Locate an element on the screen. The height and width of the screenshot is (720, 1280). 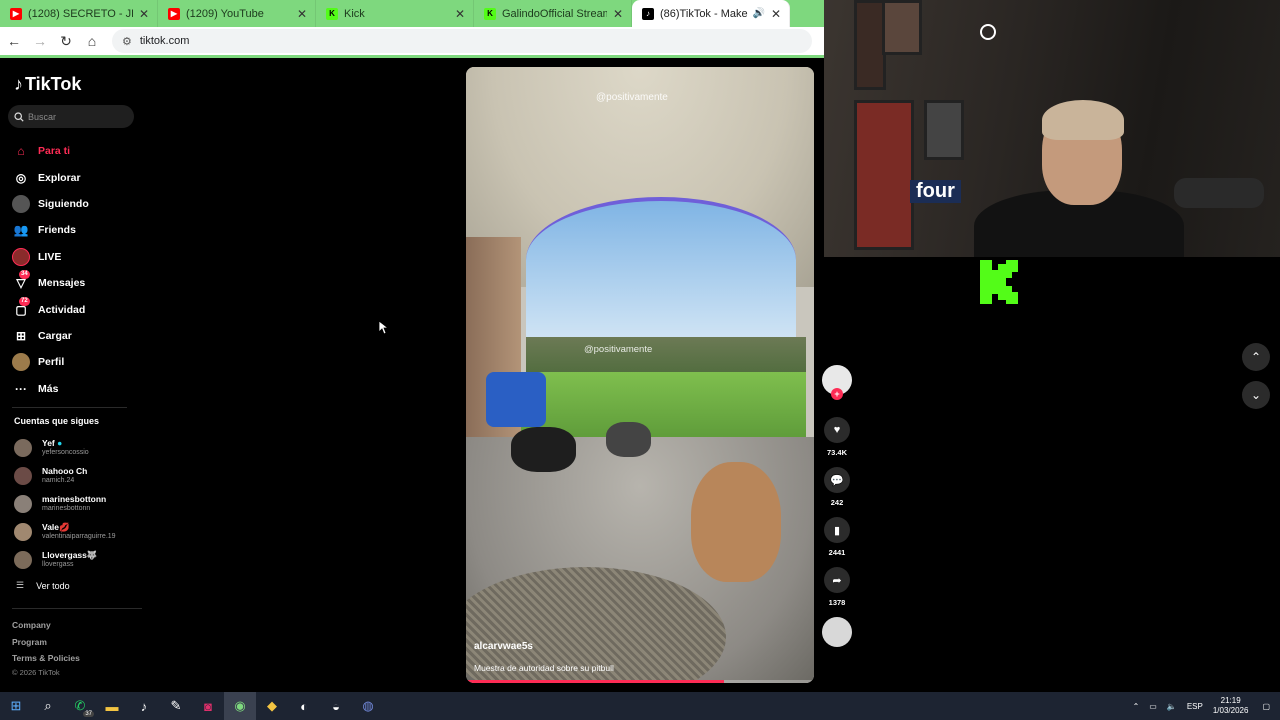
home-button-icon: ⌂ is located at coordinates (92, 41).